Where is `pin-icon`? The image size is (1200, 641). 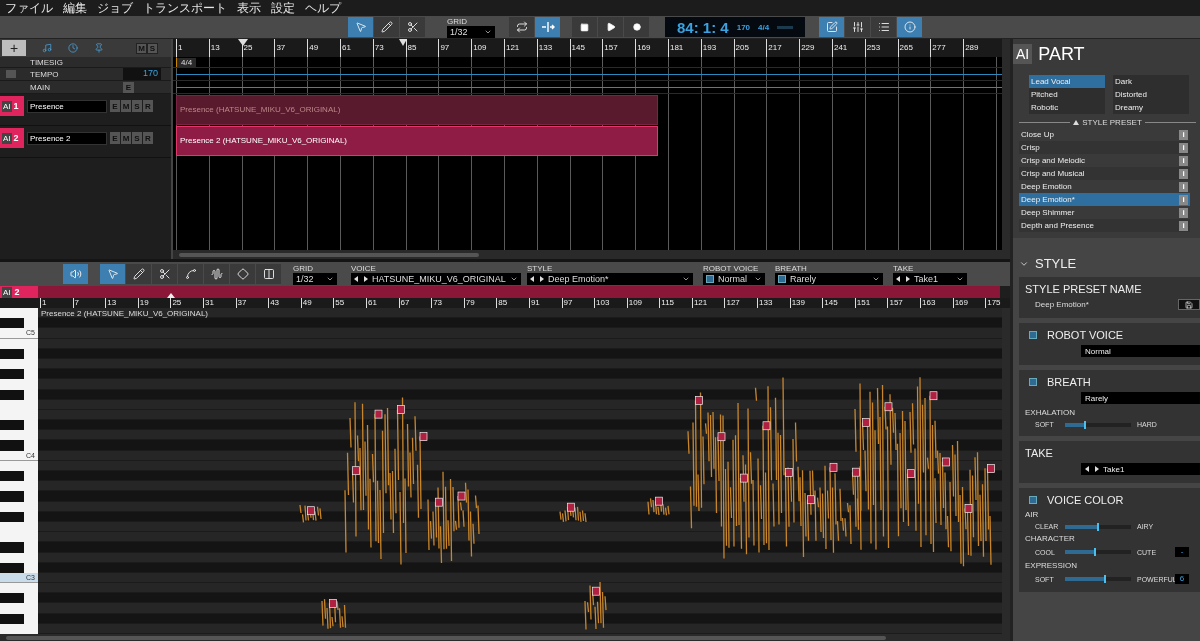 pin-icon is located at coordinates (99, 48).